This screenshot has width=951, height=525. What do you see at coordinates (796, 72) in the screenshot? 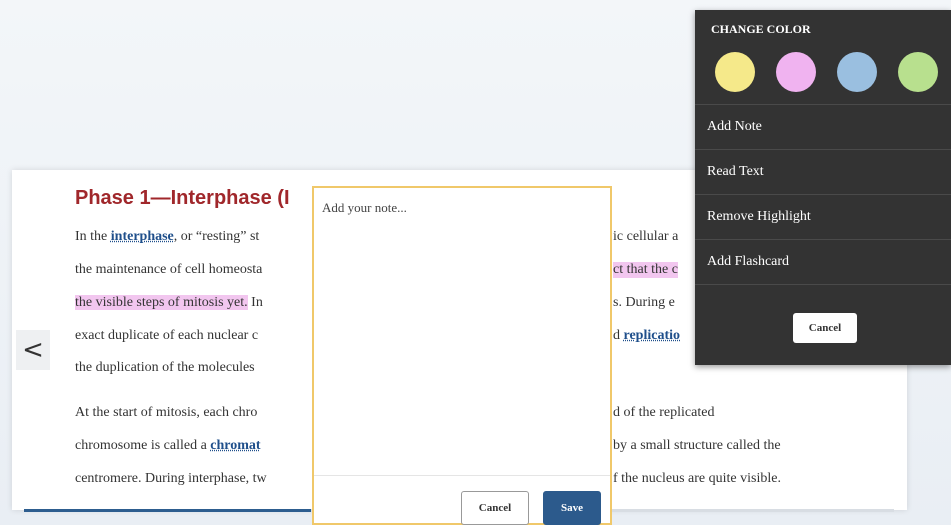
I see `color-swatch-pink` at bounding box center [796, 72].